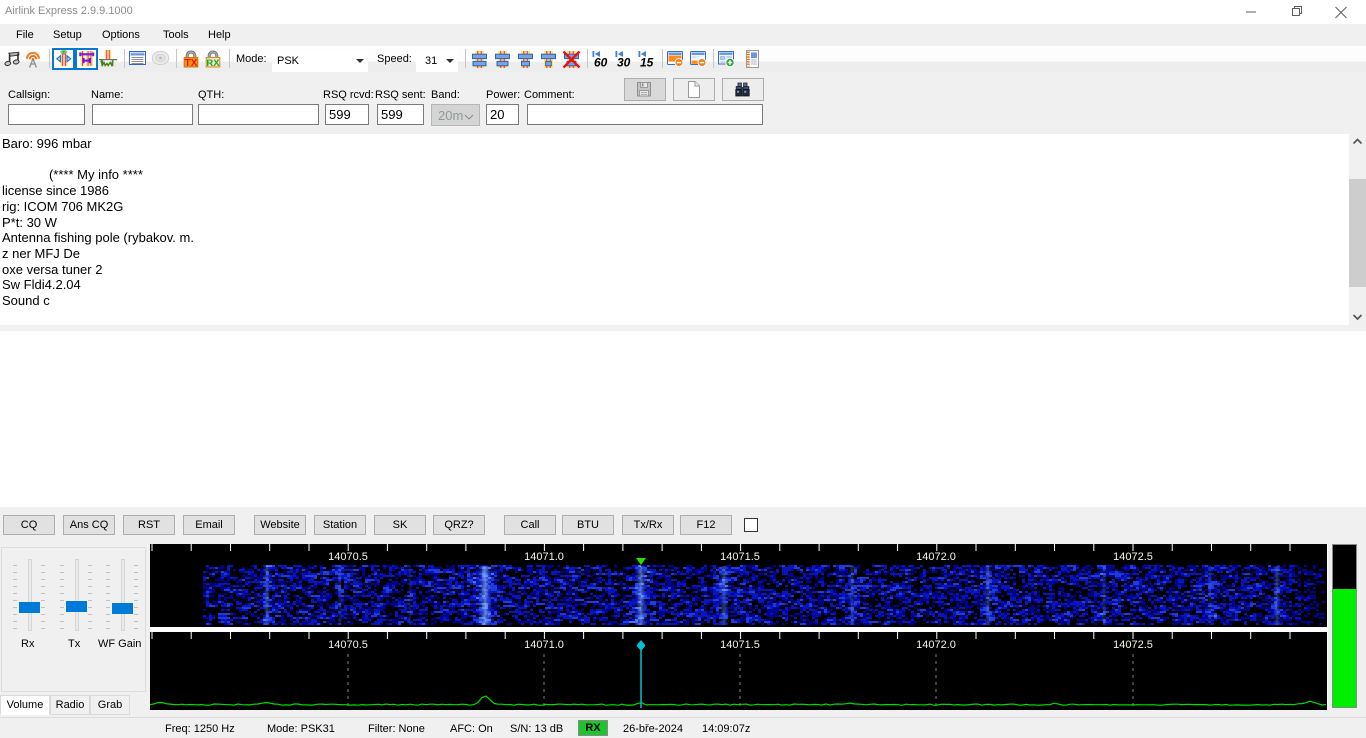  I want to click on svg-text: 60, so click(601, 63).